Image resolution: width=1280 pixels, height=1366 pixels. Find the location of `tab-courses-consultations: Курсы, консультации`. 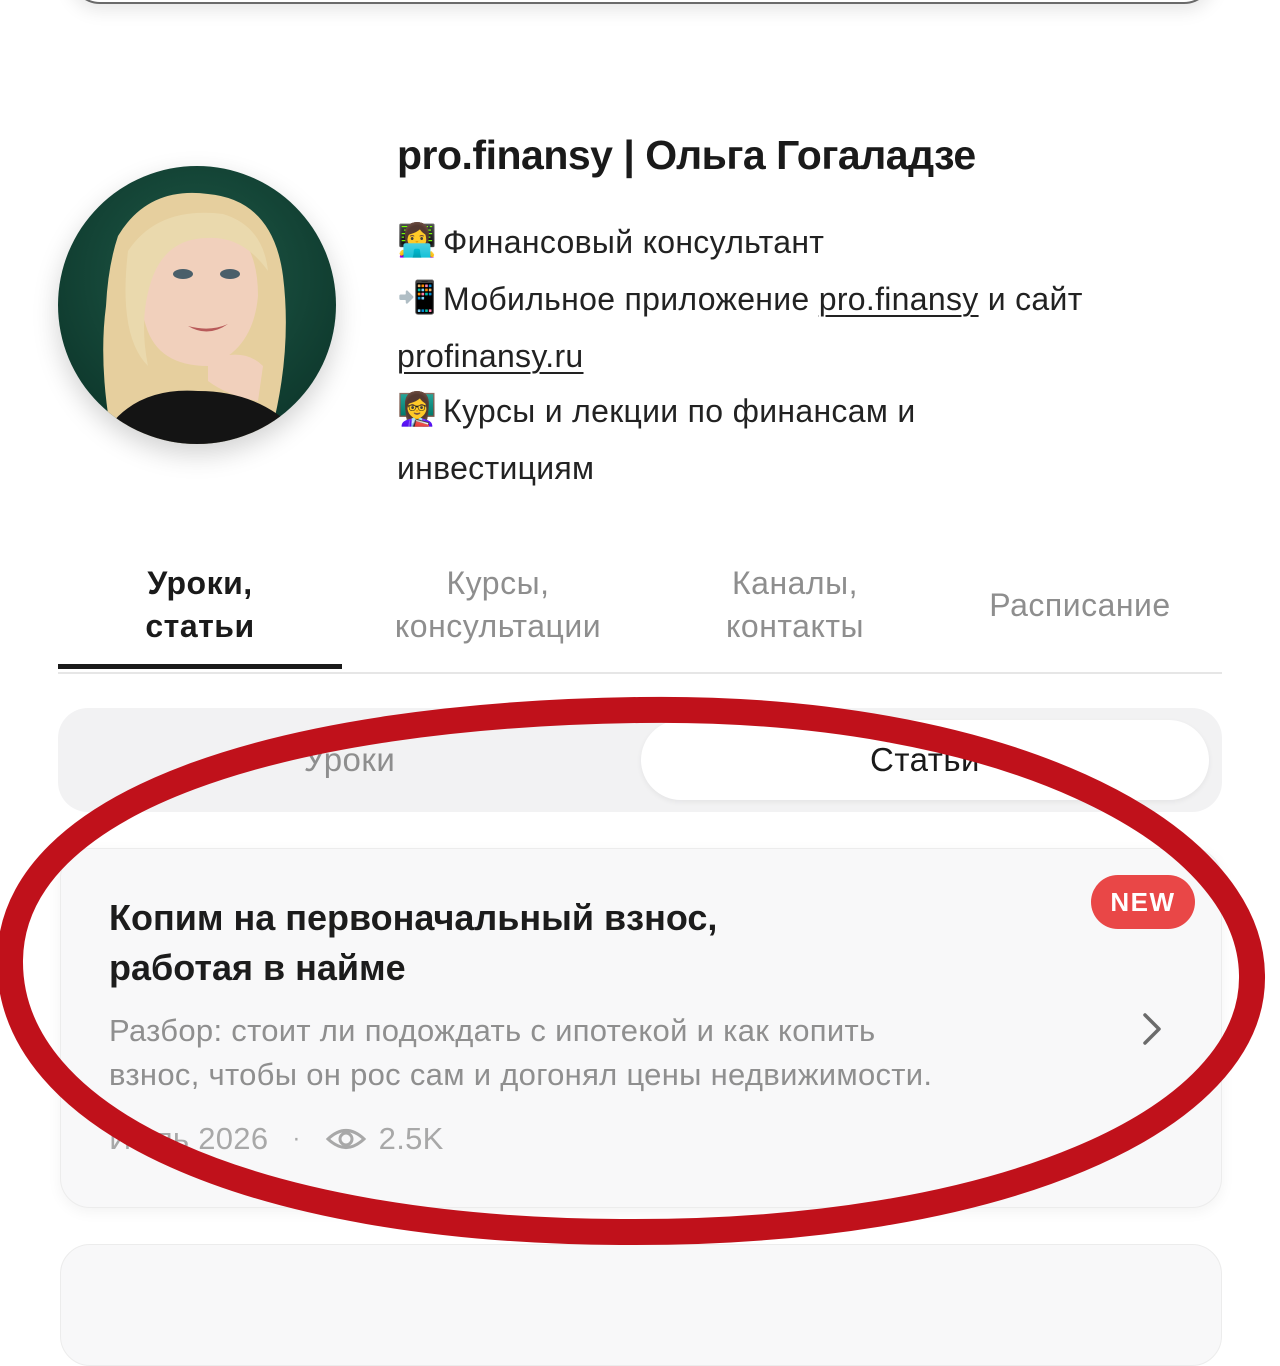

tab-courses-consultations: Курсы, консультации is located at coordinates (498, 605).